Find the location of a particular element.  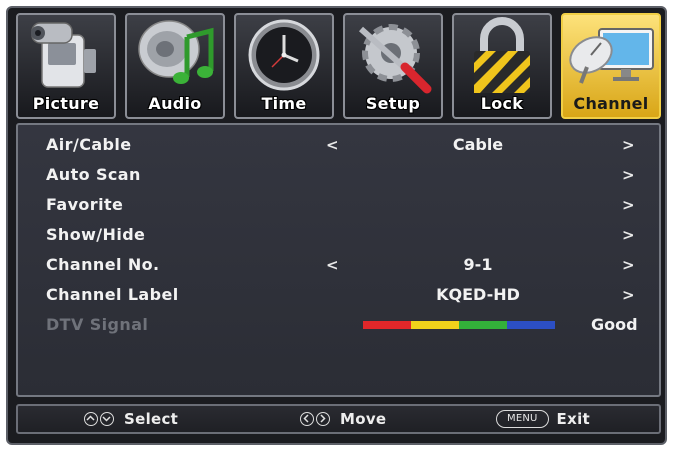

tab-label: Channel is located at coordinates (611, 103).